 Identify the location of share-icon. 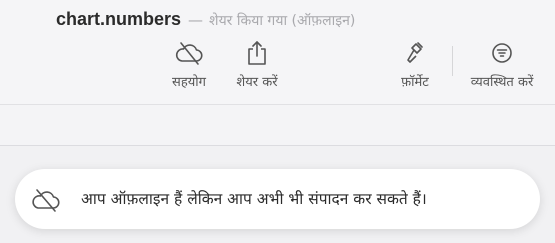
(257, 53).